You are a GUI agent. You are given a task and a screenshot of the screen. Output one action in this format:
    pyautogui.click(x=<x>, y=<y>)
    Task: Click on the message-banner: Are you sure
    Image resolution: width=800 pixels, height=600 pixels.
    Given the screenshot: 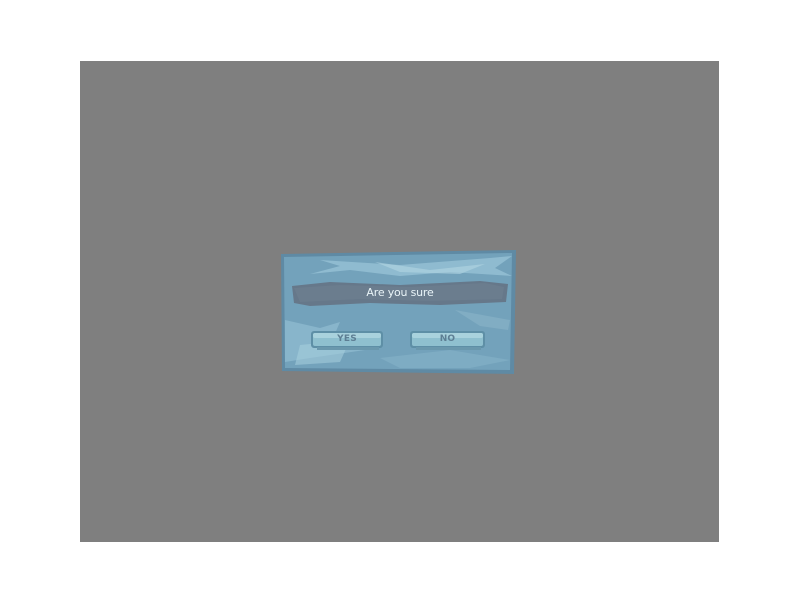 What is the action you would take?
    pyautogui.click(x=400, y=293)
    